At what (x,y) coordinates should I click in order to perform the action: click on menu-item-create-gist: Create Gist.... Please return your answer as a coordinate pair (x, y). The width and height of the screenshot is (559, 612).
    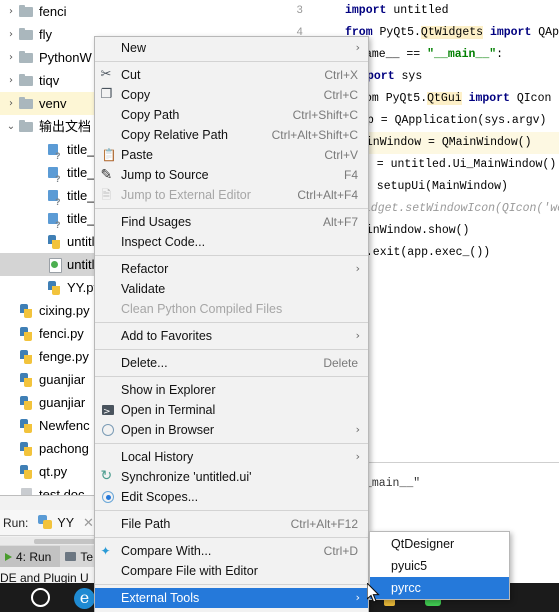
    Looking at the image, I should click on (231, 610).